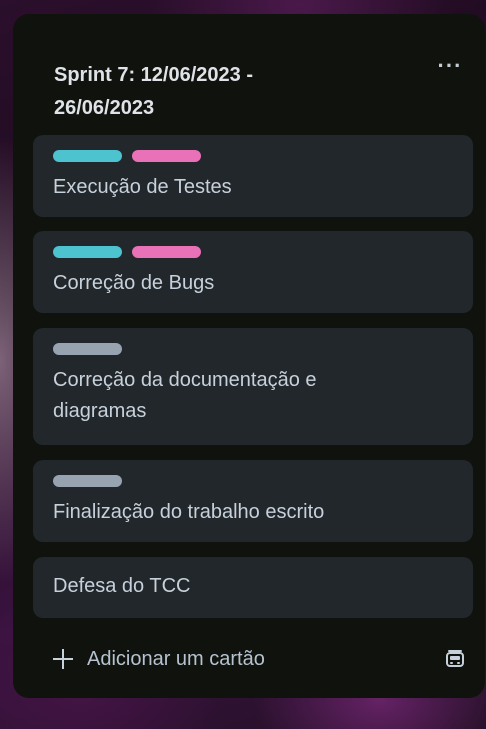 The height and width of the screenshot is (729, 486). I want to click on card-template-button, so click(455, 659).